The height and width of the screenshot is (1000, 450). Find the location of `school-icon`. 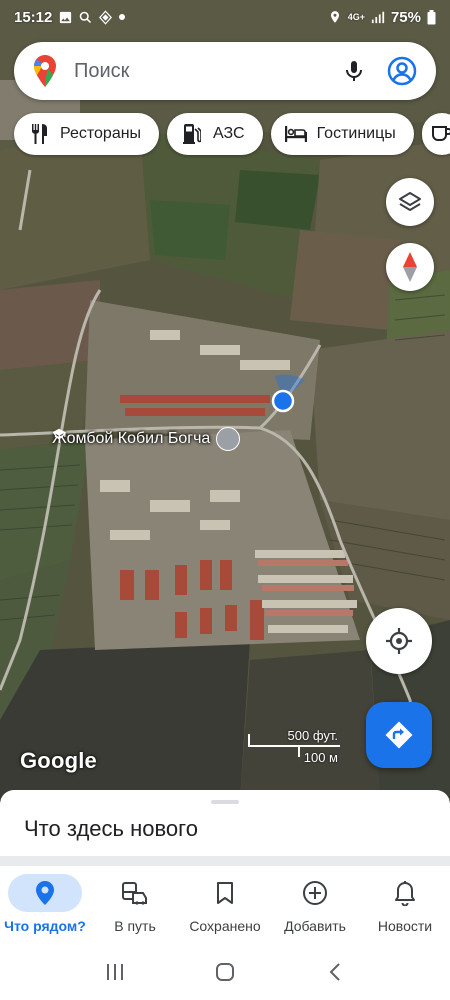

school-icon is located at coordinates (146, 439).